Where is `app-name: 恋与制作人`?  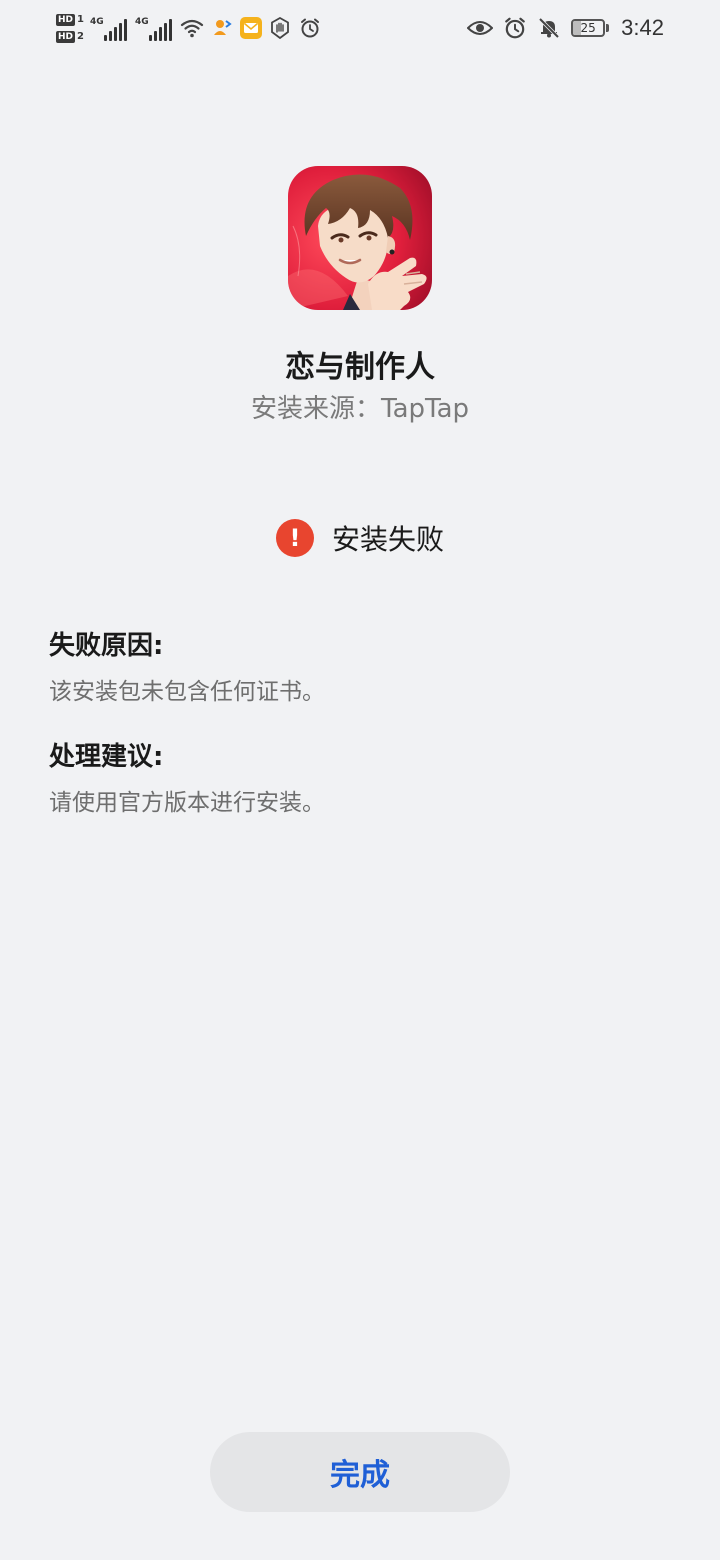
app-name: 恋与制作人 is located at coordinates (360, 367).